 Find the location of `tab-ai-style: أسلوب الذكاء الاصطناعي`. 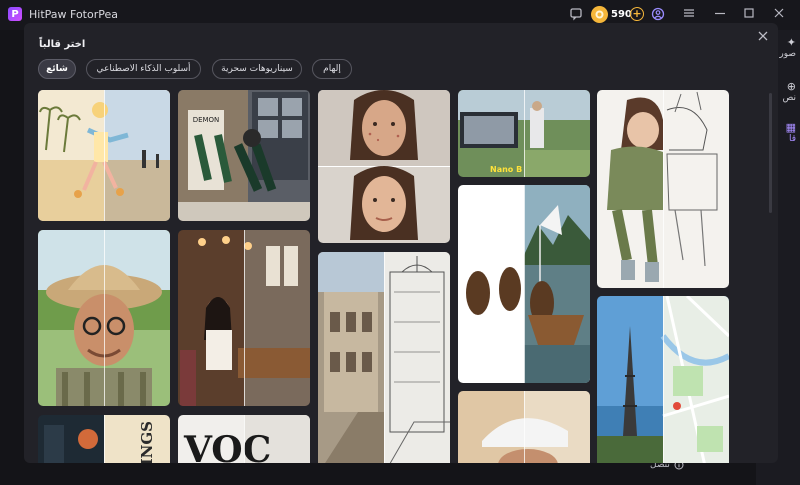

tab-ai-style: أسلوب الذكاء الاصطناعي is located at coordinates (143, 69).